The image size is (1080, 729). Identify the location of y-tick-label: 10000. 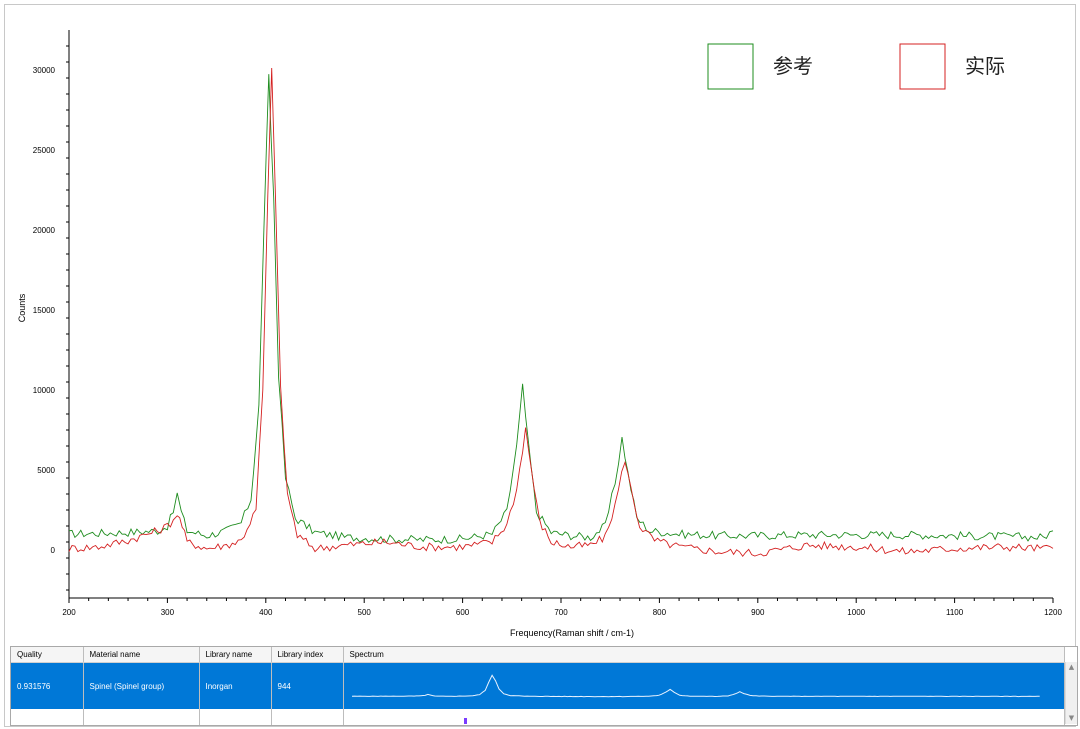
(44, 390).